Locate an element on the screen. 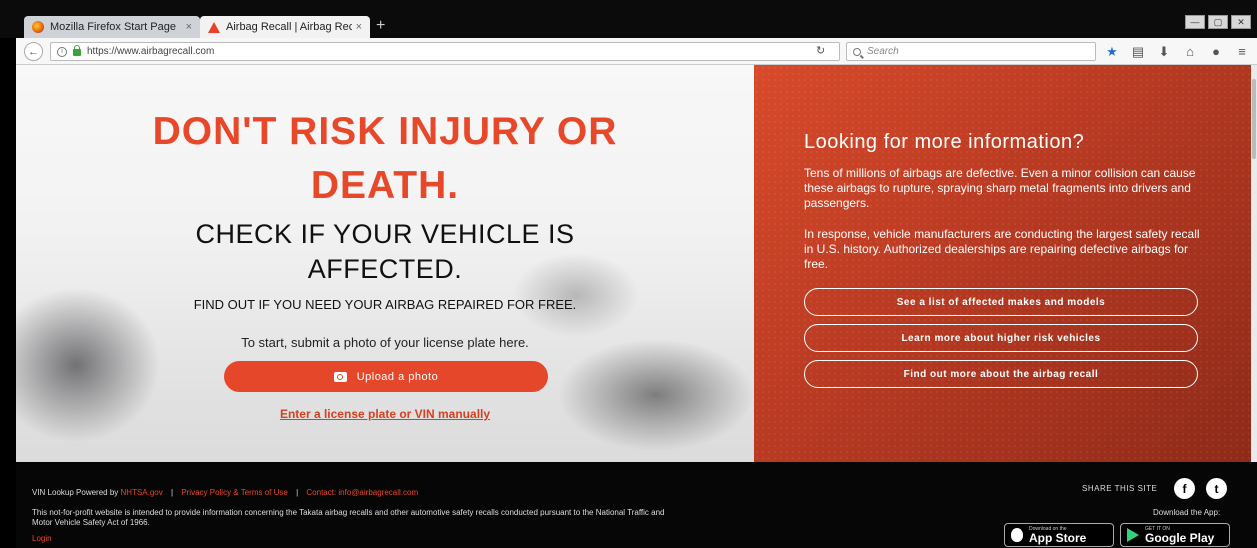 This screenshot has height=548, width=1257. search-icon is located at coordinates (857, 51).